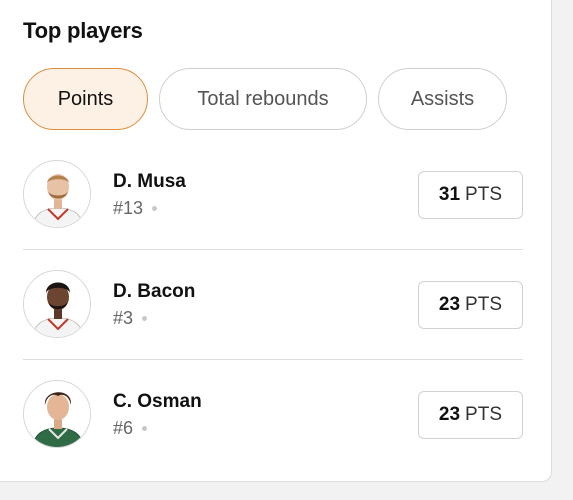 The image size is (573, 500). I want to click on stat-tabs: Points Total rebounds Assists, so click(265, 99).